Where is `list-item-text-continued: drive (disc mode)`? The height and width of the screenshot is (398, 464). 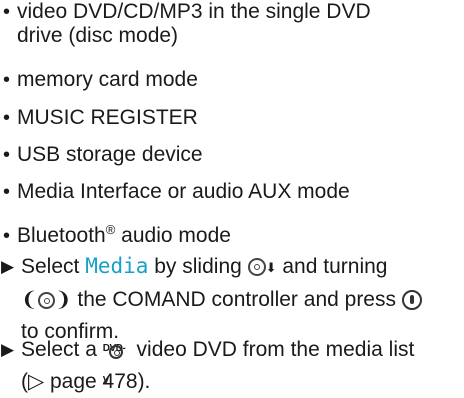 list-item-text-continued: drive (disc mode) is located at coordinates (98, 35).